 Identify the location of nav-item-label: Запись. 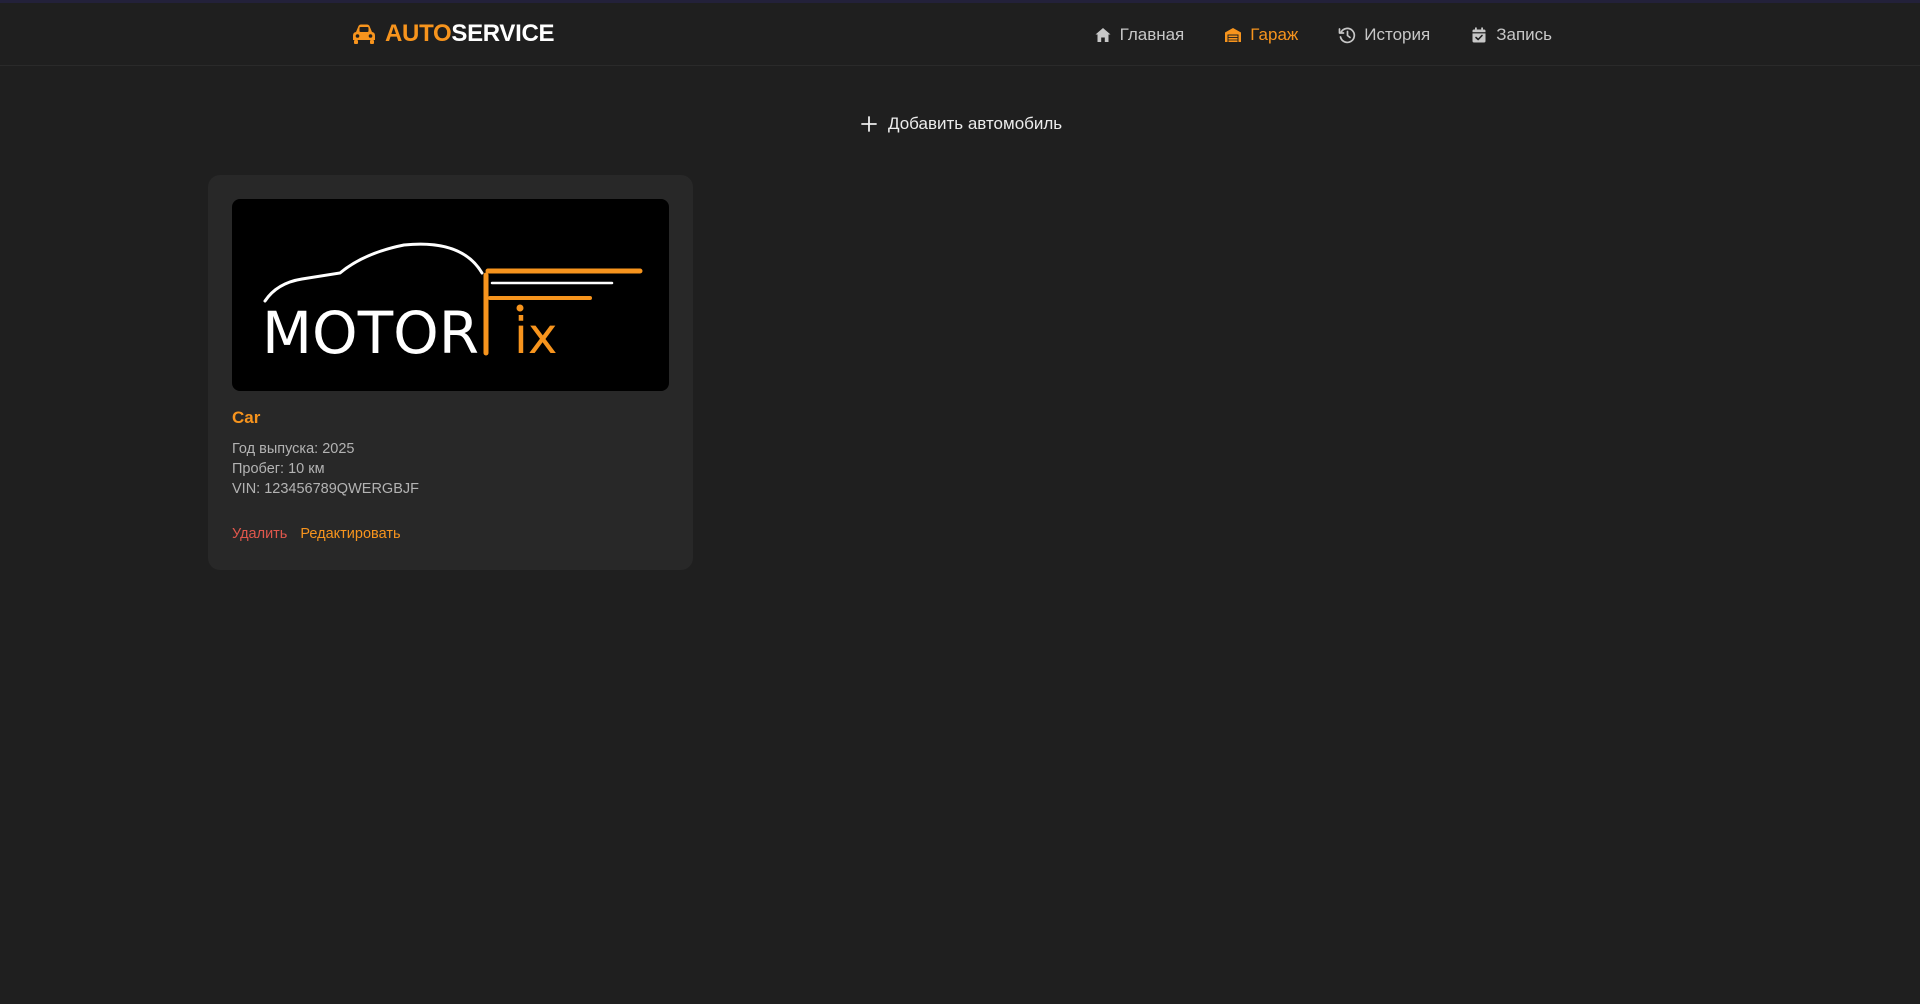
(1524, 34).